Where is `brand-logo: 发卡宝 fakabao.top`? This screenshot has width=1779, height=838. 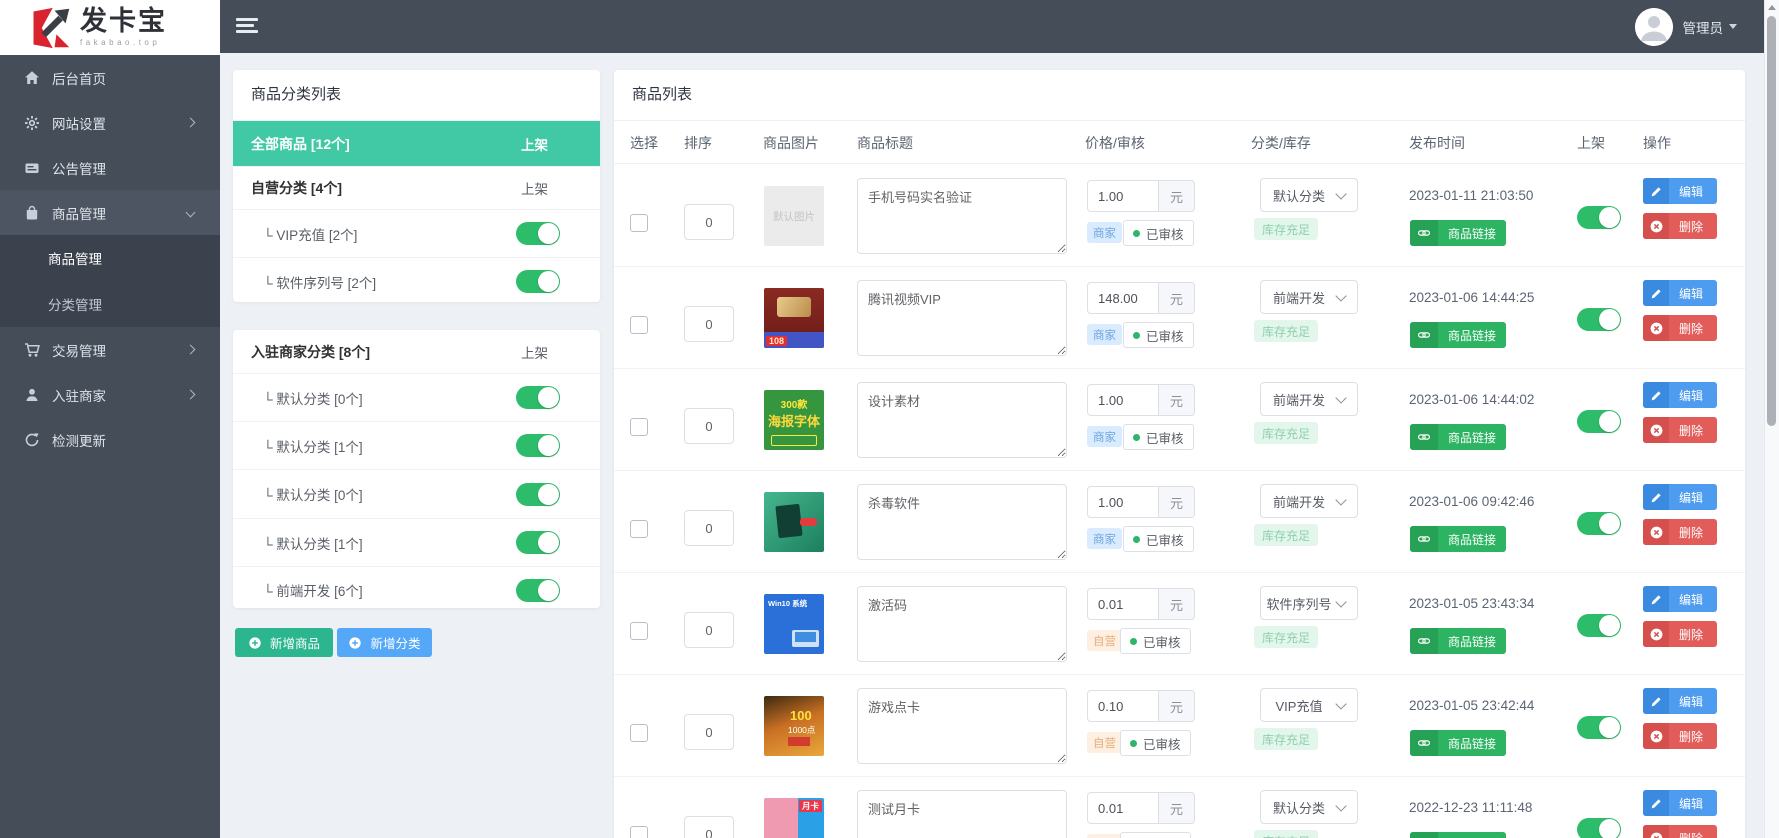 brand-logo: 发卡宝 fakabao.top is located at coordinates (110, 27).